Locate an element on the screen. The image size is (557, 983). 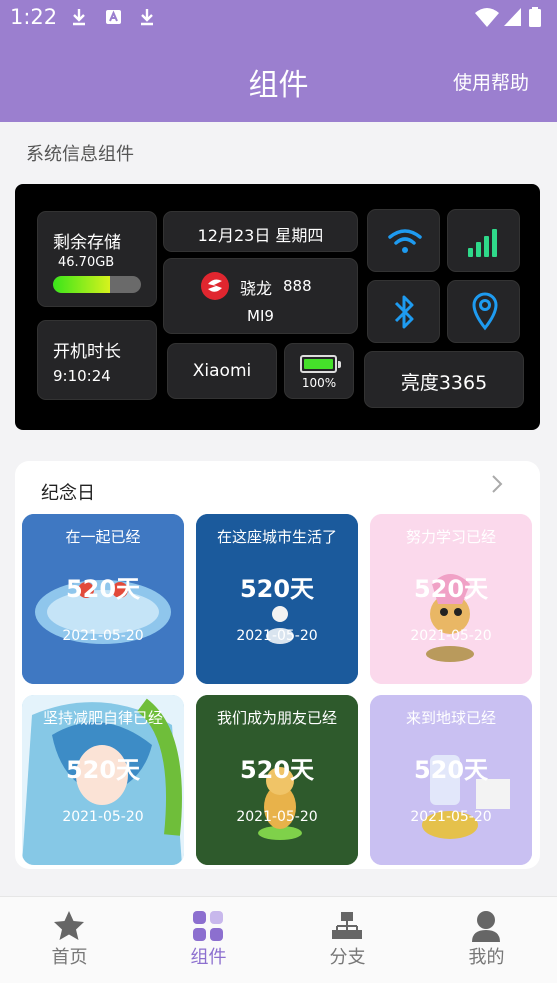
memorial-card: 我们成为朋友已经 520天 2021-05-20 is located at coordinates (277, 780).